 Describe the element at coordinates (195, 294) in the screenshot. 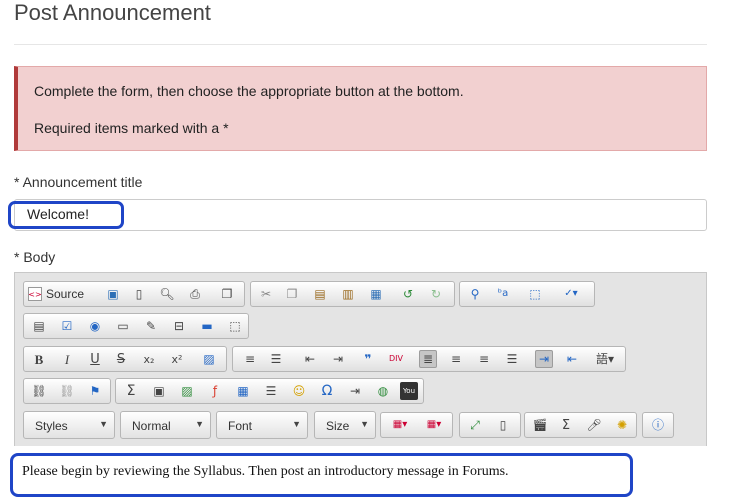

I see `print-icon: ⎙` at that location.